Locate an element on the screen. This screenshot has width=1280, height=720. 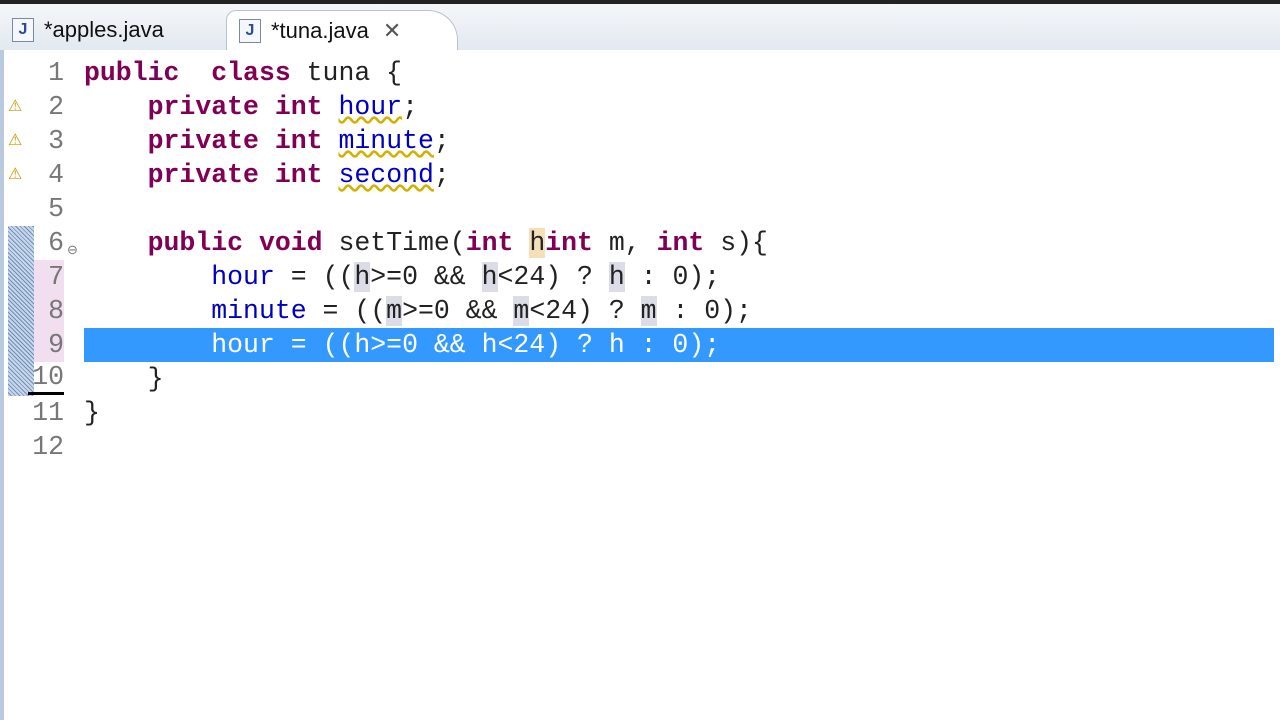
code-text: private int hour; is located at coordinates (283, 107).